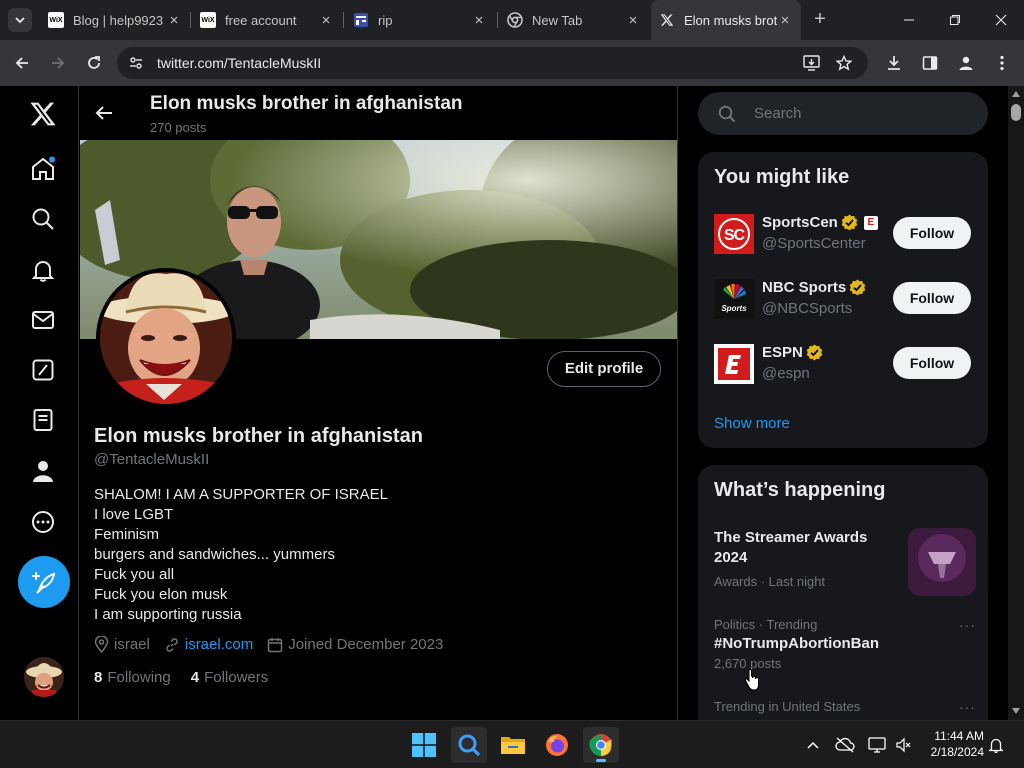  Describe the element at coordinates (136, 63) in the screenshot. I see `site-settings-icon` at that location.